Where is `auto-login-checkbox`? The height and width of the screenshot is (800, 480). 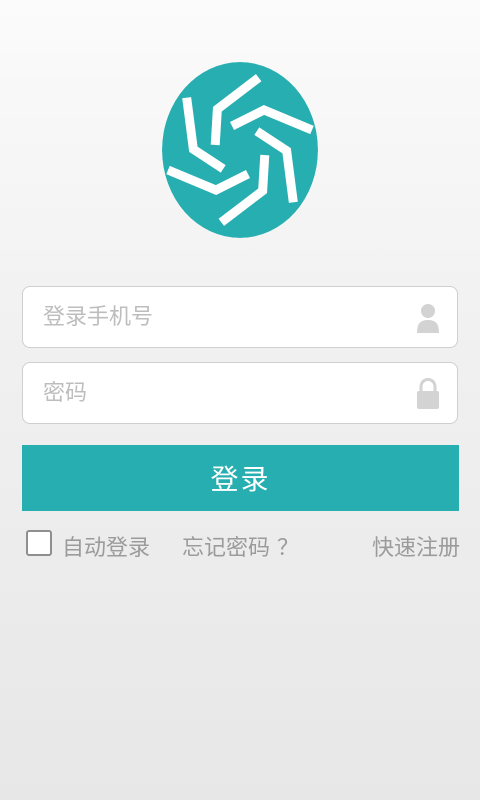
auto-login-checkbox is located at coordinates (39, 543).